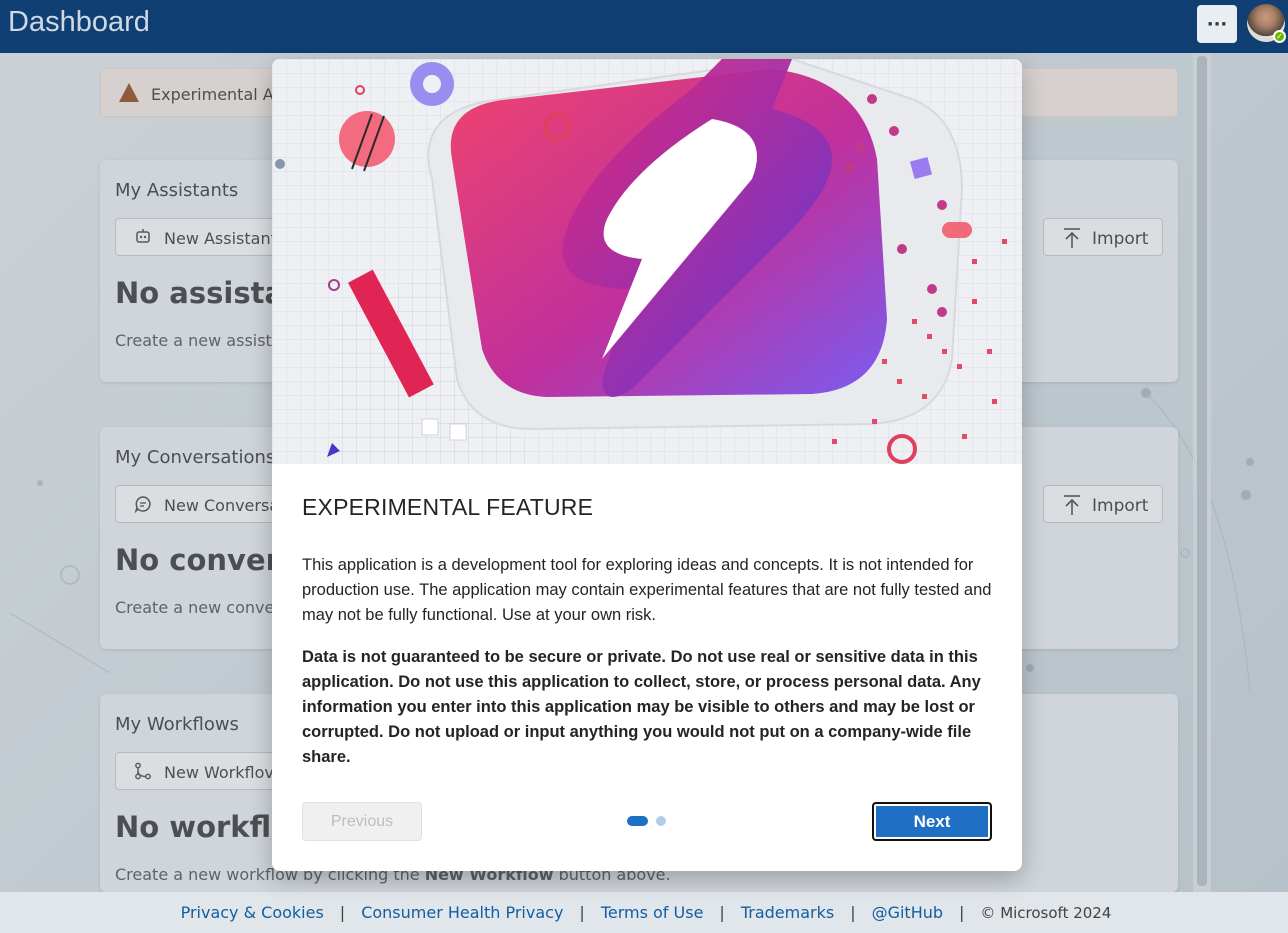 The height and width of the screenshot is (933, 1288). Describe the element at coordinates (252, 912) in the screenshot. I see `footer-link-privacy: Privacy & Cookies` at that location.